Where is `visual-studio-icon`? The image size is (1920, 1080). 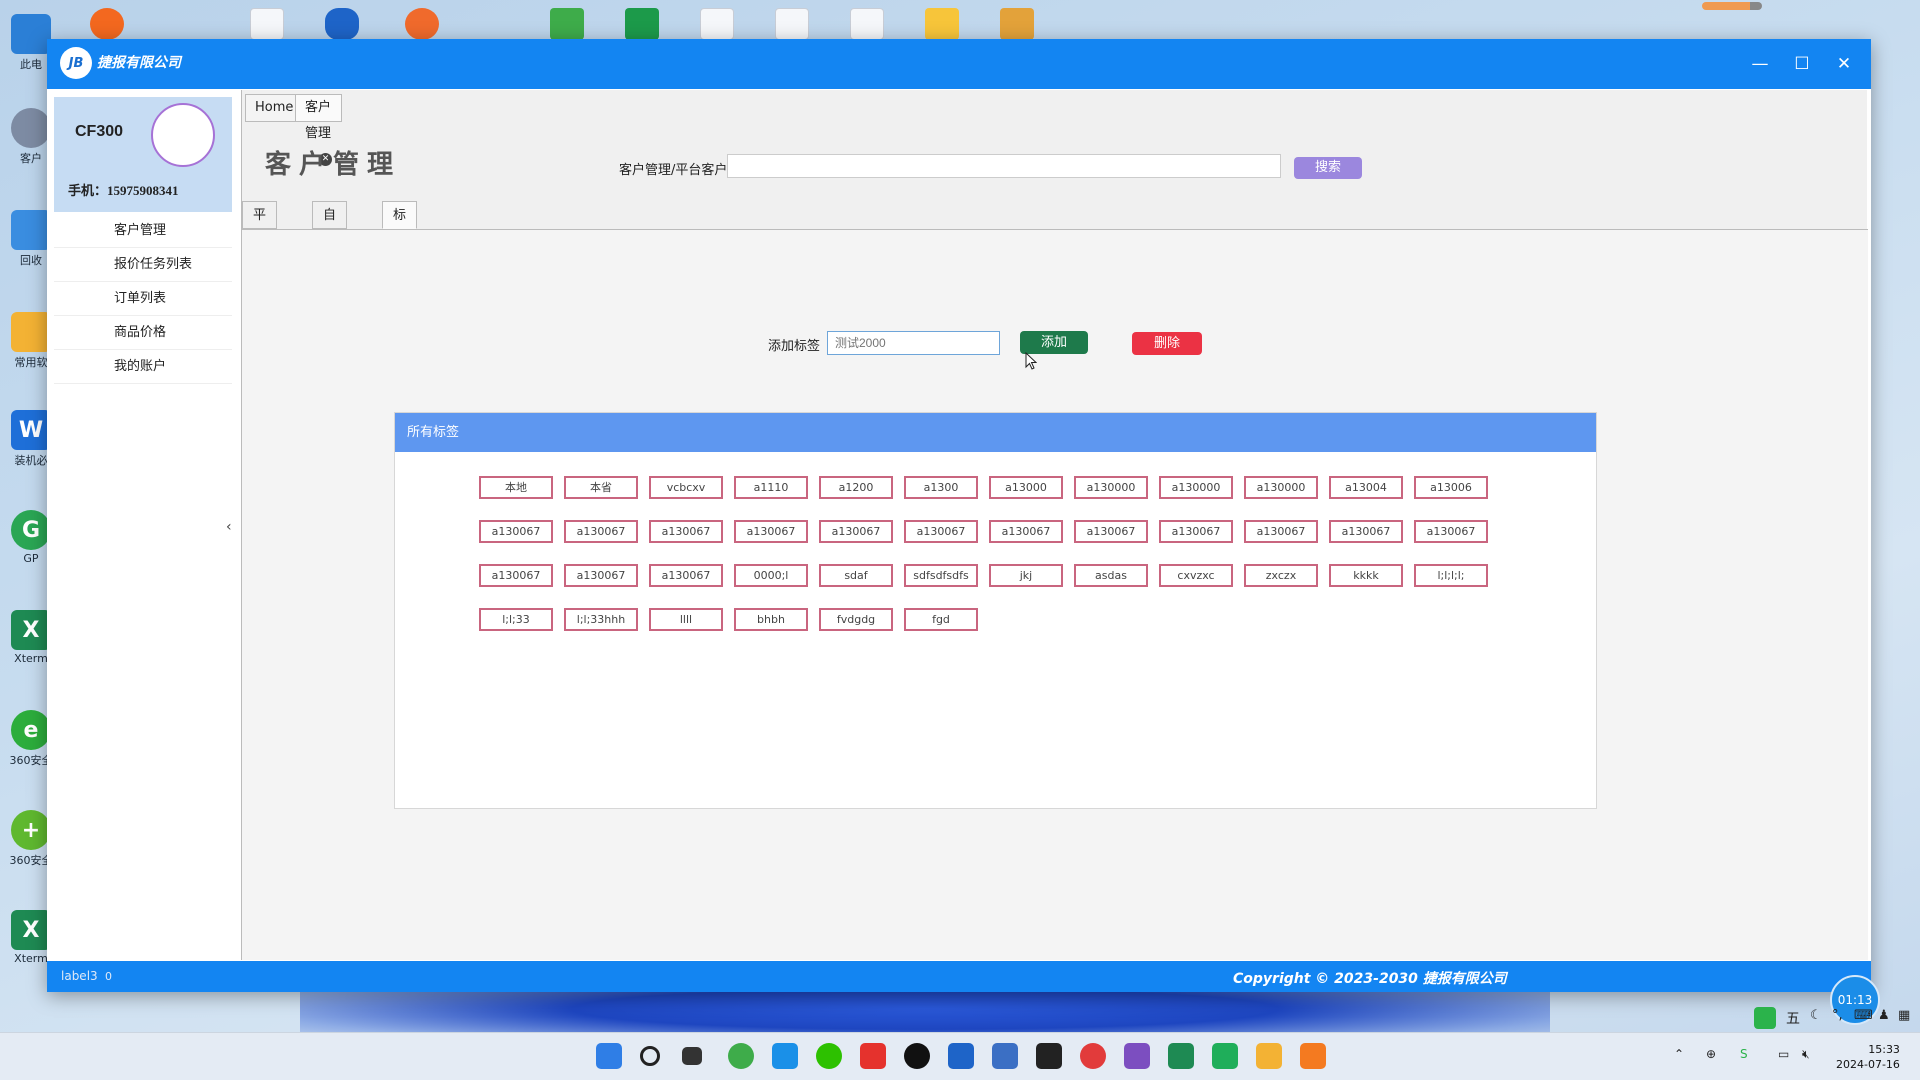 visual-studio-icon is located at coordinates (1137, 1056).